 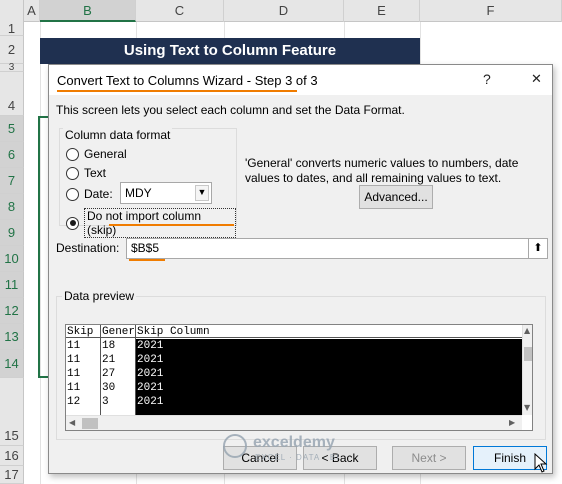 I want to click on preview-cell: 21, so click(x=109, y=360).